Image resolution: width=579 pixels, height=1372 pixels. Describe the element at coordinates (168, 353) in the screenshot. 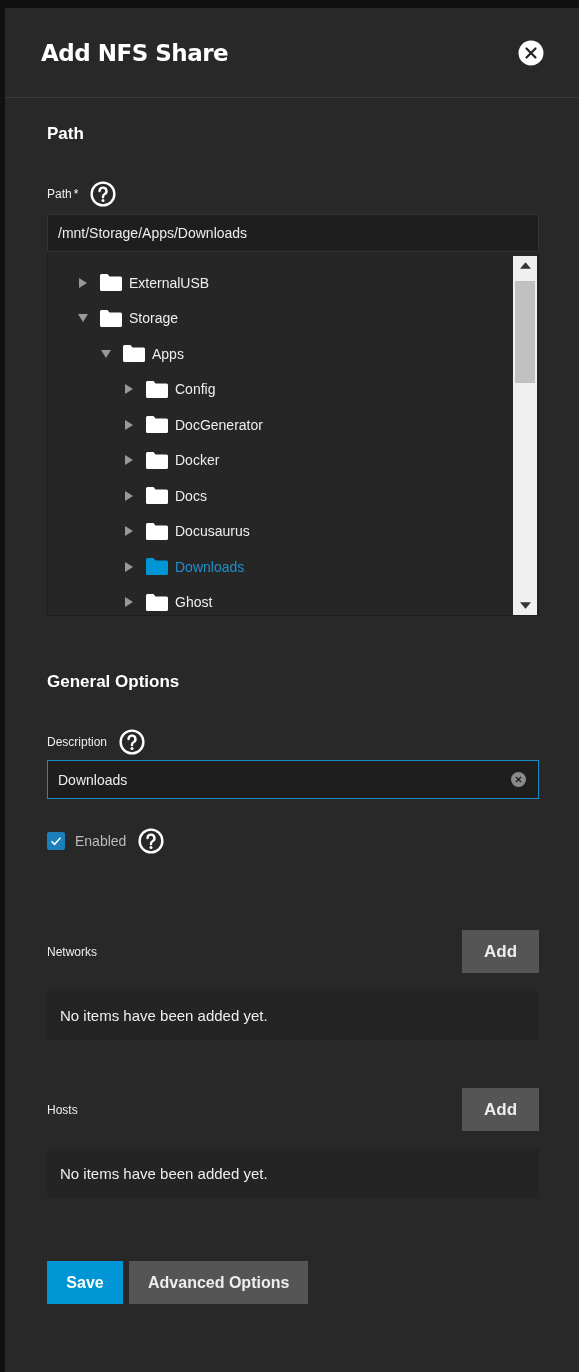

I see `folder-name: Apps` at that location.